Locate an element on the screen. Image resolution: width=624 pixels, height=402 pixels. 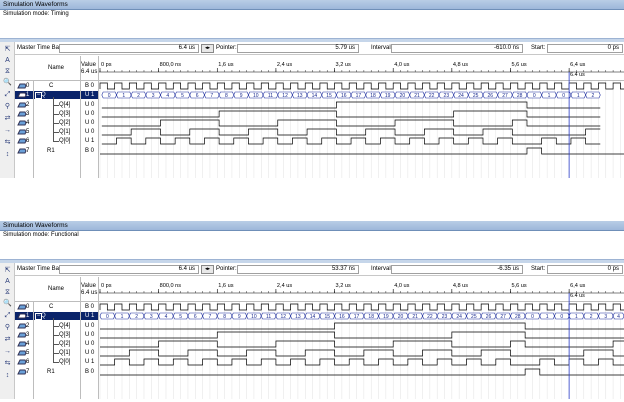
waveform-toolbar: ⇱ A ⧖ 🔍 ⤢ ⚲ ⇄ → ⇆ ↕ is located at coordinates (7, 331).